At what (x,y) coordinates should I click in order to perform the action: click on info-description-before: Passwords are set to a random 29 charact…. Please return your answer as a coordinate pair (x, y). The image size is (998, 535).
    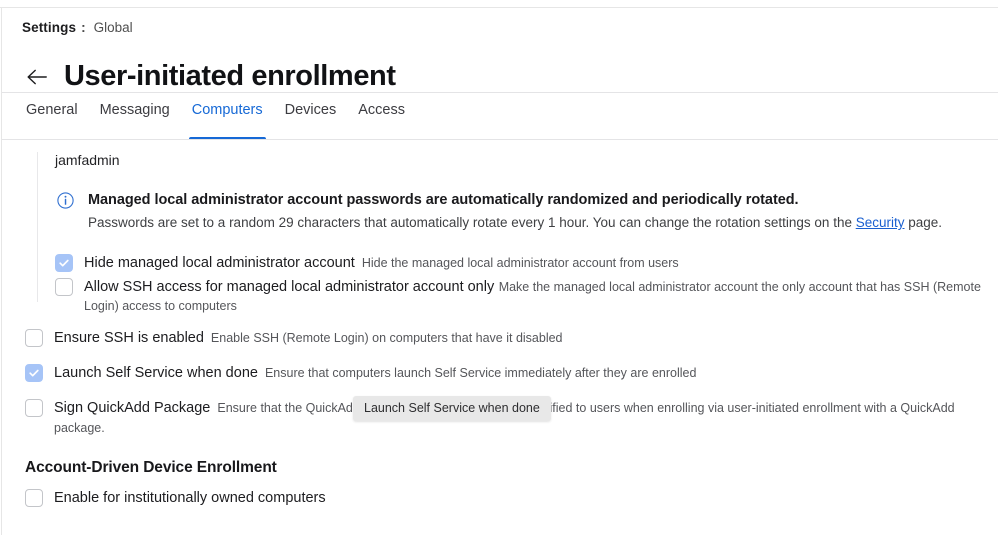
    Looking at the image, I should click on (472, 222).